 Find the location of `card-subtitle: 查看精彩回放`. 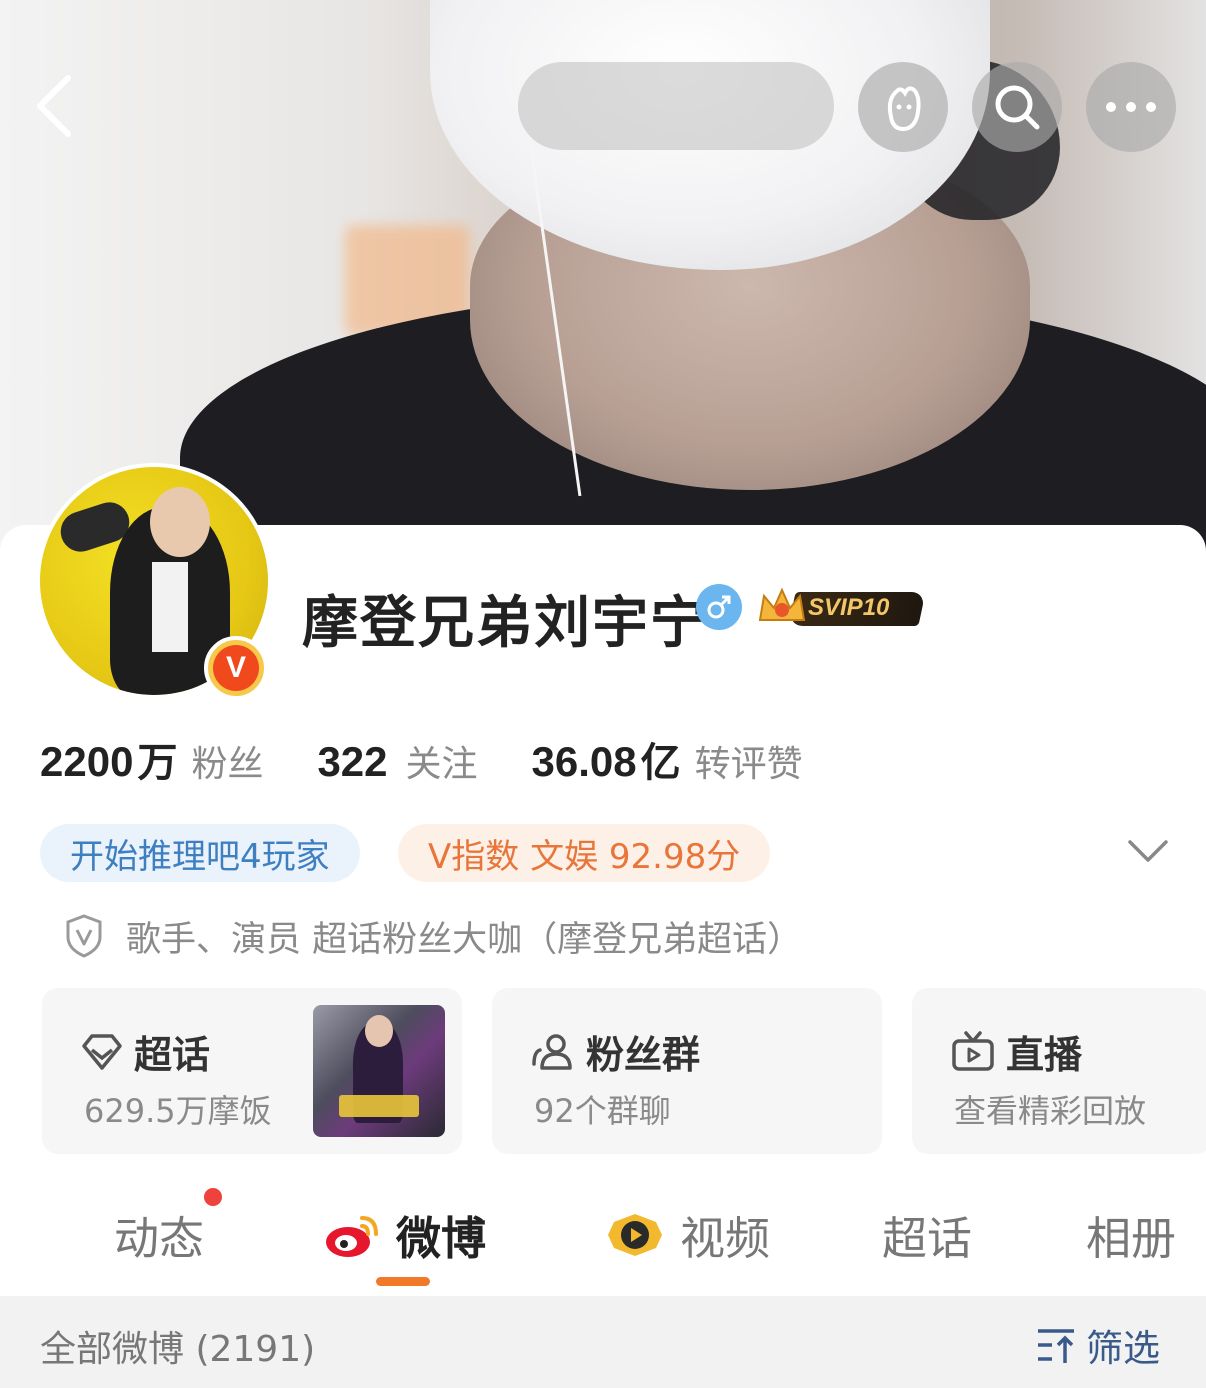

card-subtitle: 查看精彩回放 is located at coordinates (1050, 1111).